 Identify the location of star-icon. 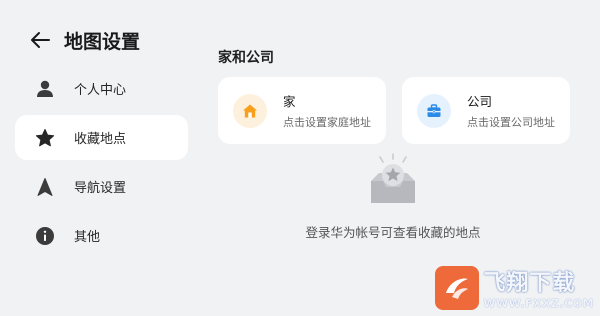
(45, 138).